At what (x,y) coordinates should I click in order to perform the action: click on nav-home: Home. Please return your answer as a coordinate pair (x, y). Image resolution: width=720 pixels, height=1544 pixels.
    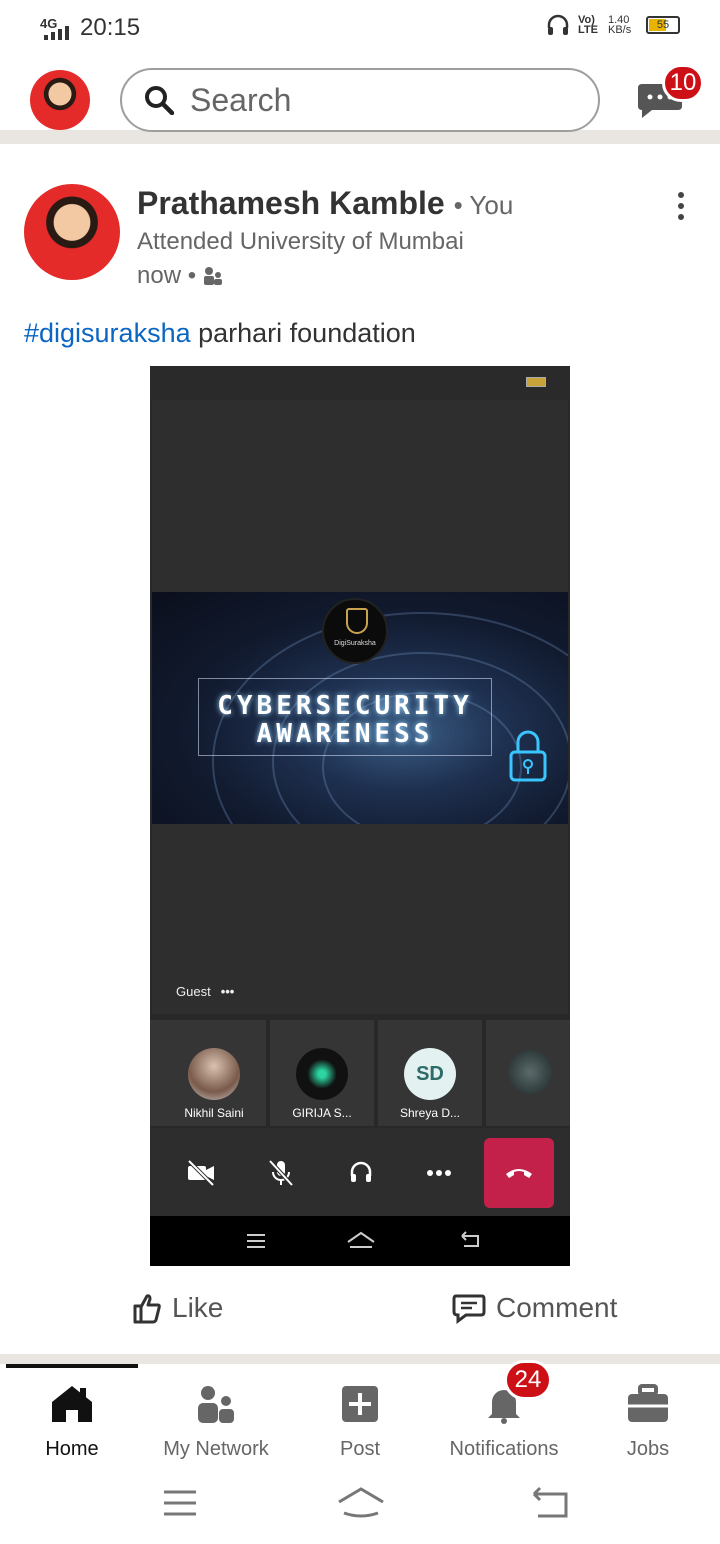
    Looking at the image, I should click on (72, 1422).